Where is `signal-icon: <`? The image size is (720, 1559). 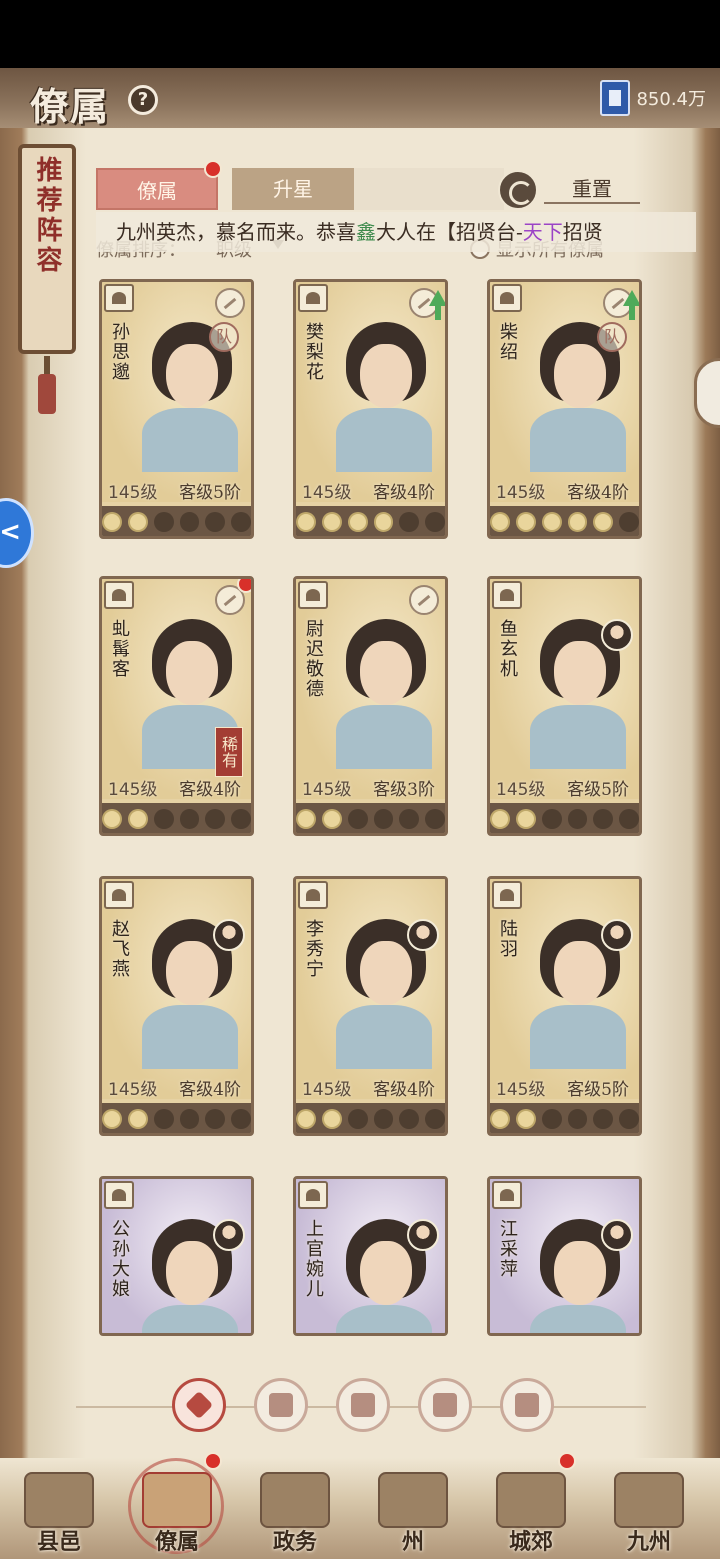 signal-icon: < is located at coordinates (10, 532).